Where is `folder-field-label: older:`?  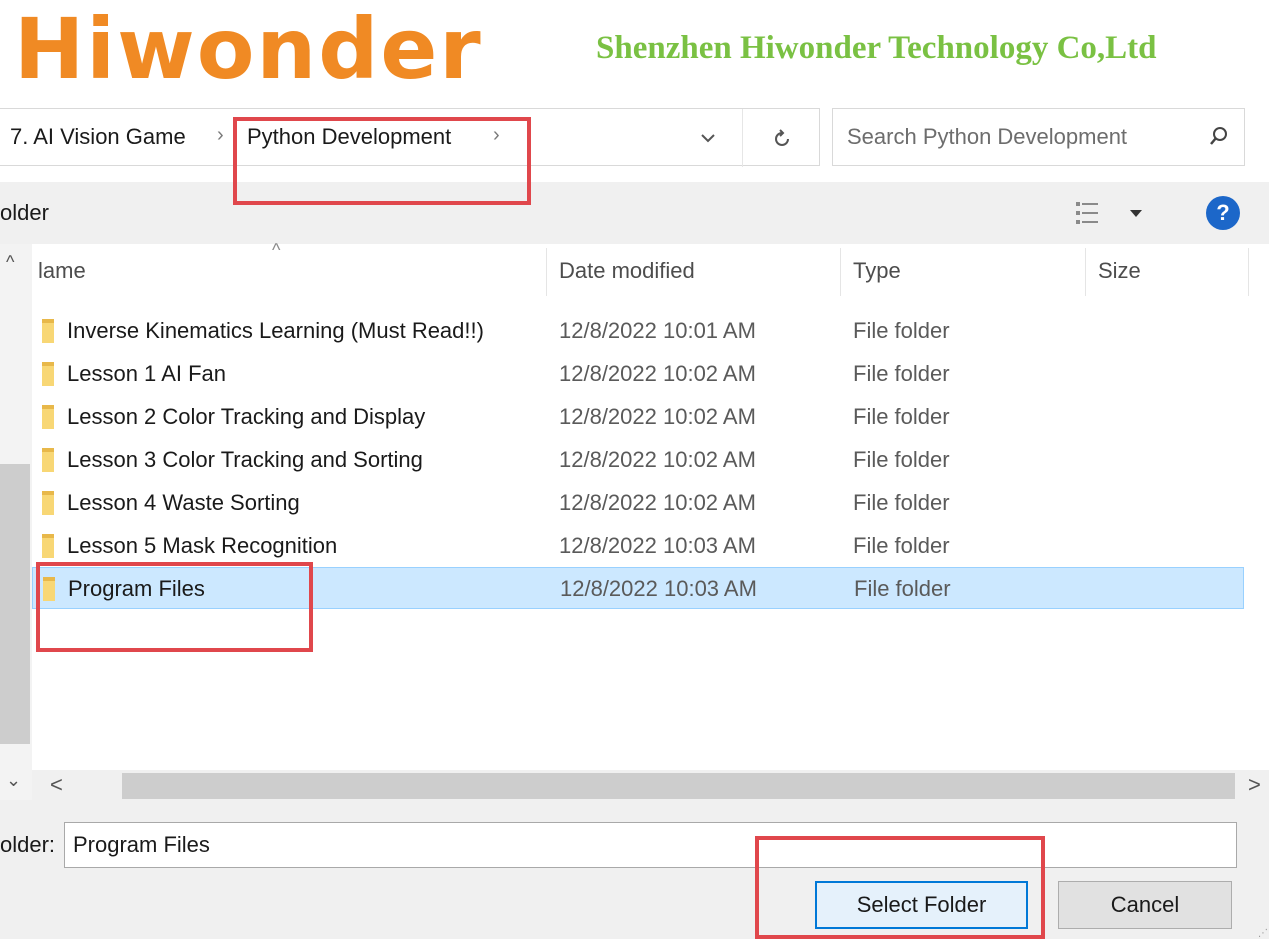 folder-field-label: older: is located at coordinates (28, 844).